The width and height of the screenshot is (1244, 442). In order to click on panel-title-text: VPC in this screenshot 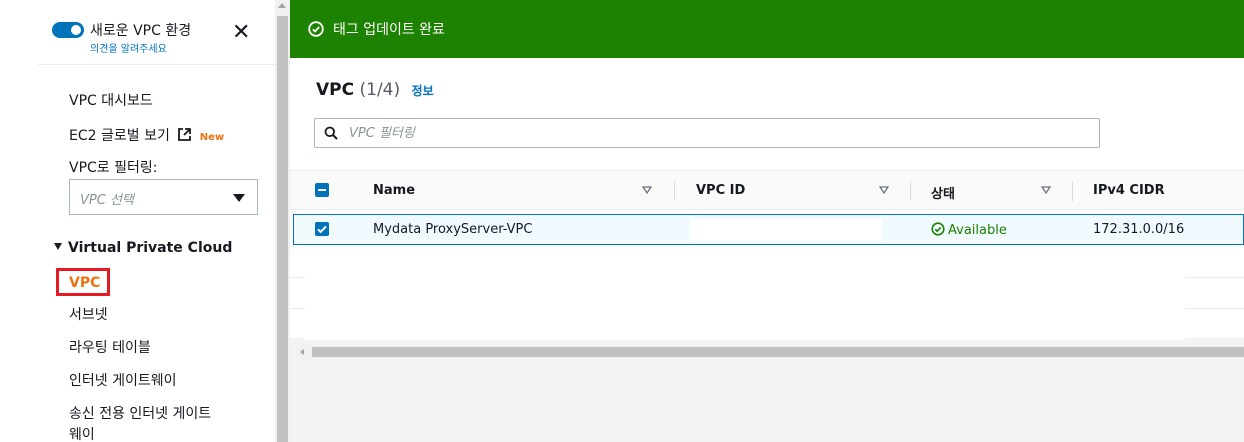, I will do `click(335, 90)`.